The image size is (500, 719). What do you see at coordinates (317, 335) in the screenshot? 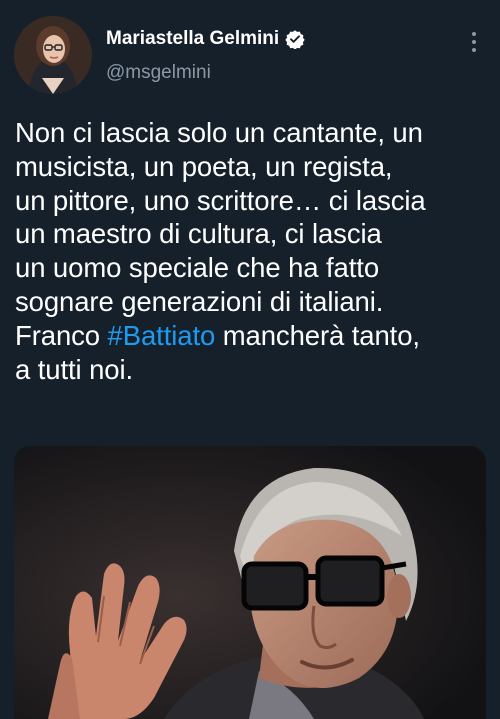
I see `tweet-text-segment: mancherà tanto,` at bounding box center [317, 335].